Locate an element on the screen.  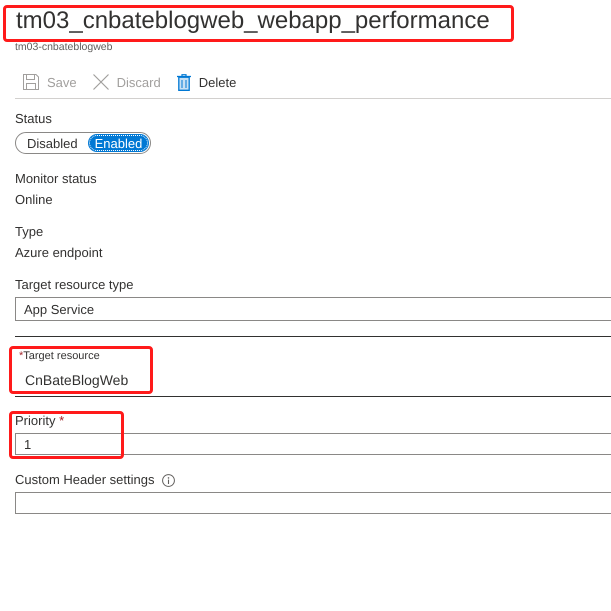
save-icon is located at coordinates (31, 82).